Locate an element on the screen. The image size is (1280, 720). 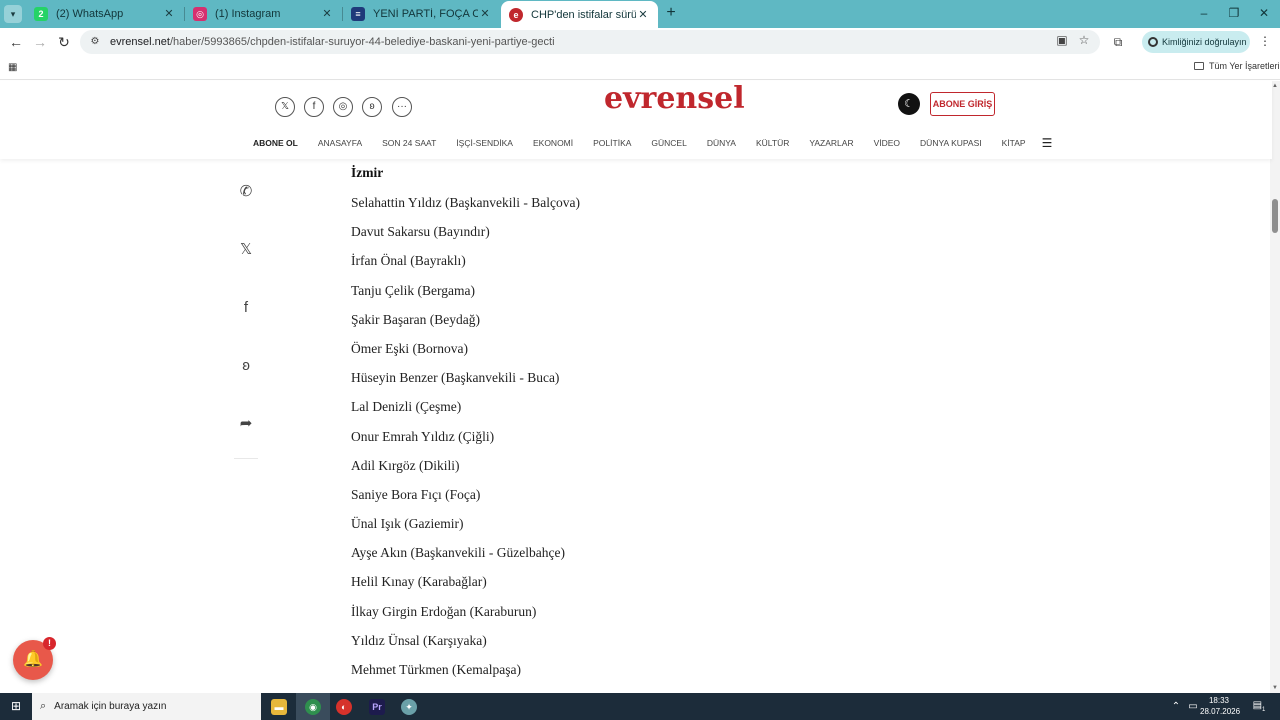
taskbar-premiere: Pr is located at coordinates (377, 706).